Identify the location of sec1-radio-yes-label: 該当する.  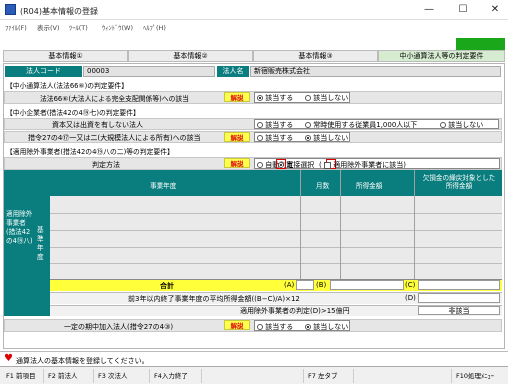
(279, 98).